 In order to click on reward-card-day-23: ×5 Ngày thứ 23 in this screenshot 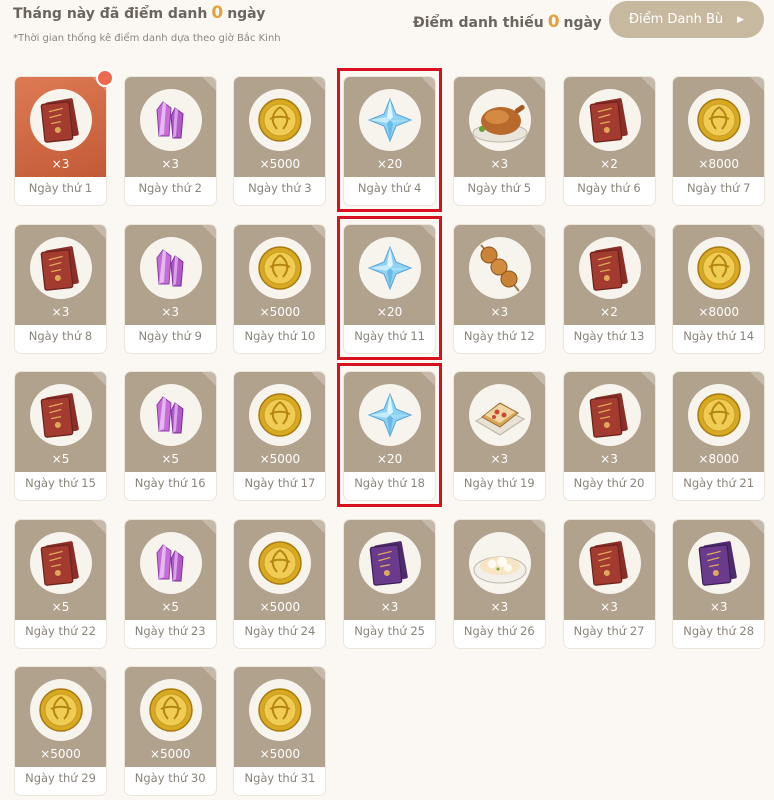, I will do `click(170, 583)`.